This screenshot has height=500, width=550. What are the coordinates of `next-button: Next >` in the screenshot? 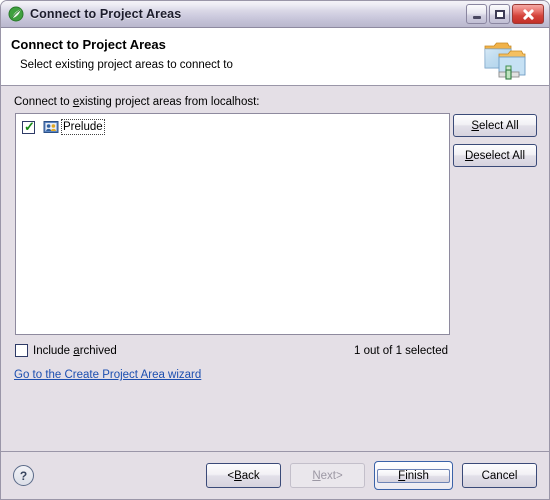 It's located at (327, 475).